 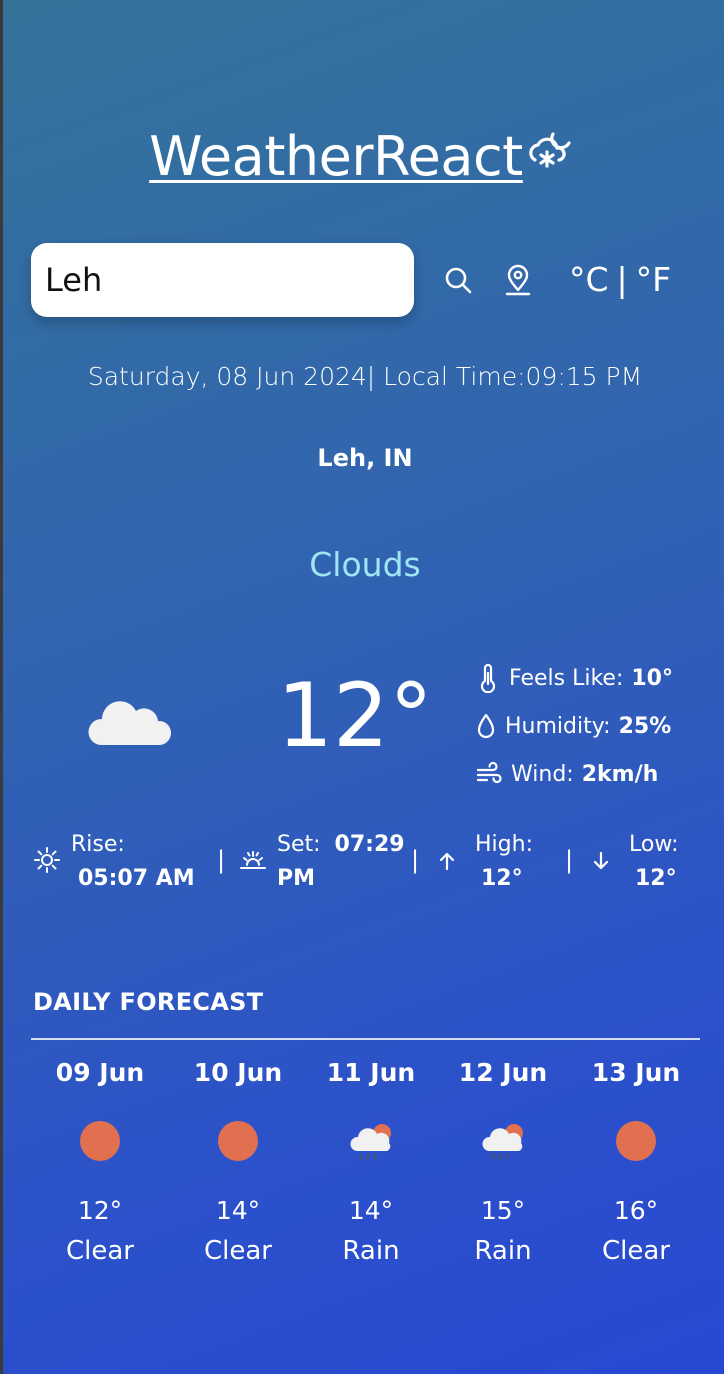 What do you see at coordinates (365, 564) in the screenshot?
I see `weather-condition: Clouds` at bounding box center [365, 564].